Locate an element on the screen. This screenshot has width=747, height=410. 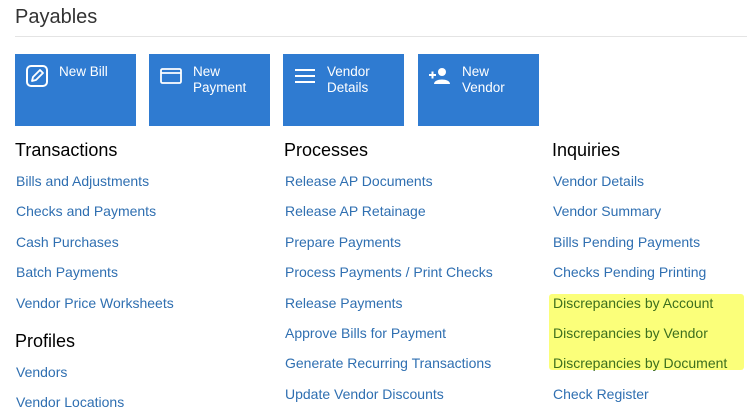
vendor-details-tile: Vendor Details is located at coordinates (343, 90).